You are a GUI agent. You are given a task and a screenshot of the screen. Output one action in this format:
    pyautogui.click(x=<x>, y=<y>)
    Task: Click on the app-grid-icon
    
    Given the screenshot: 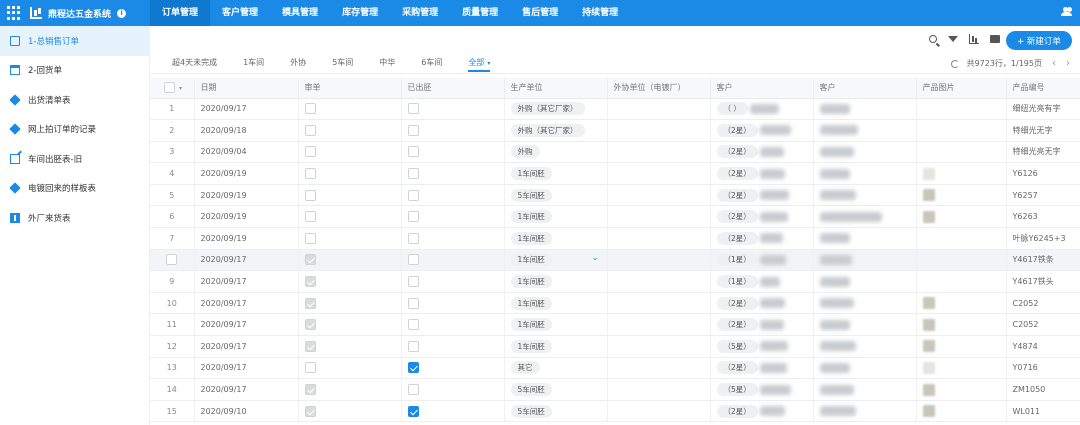 What is the action you would take?
    pyautogui.click(x=14, y=13)
    